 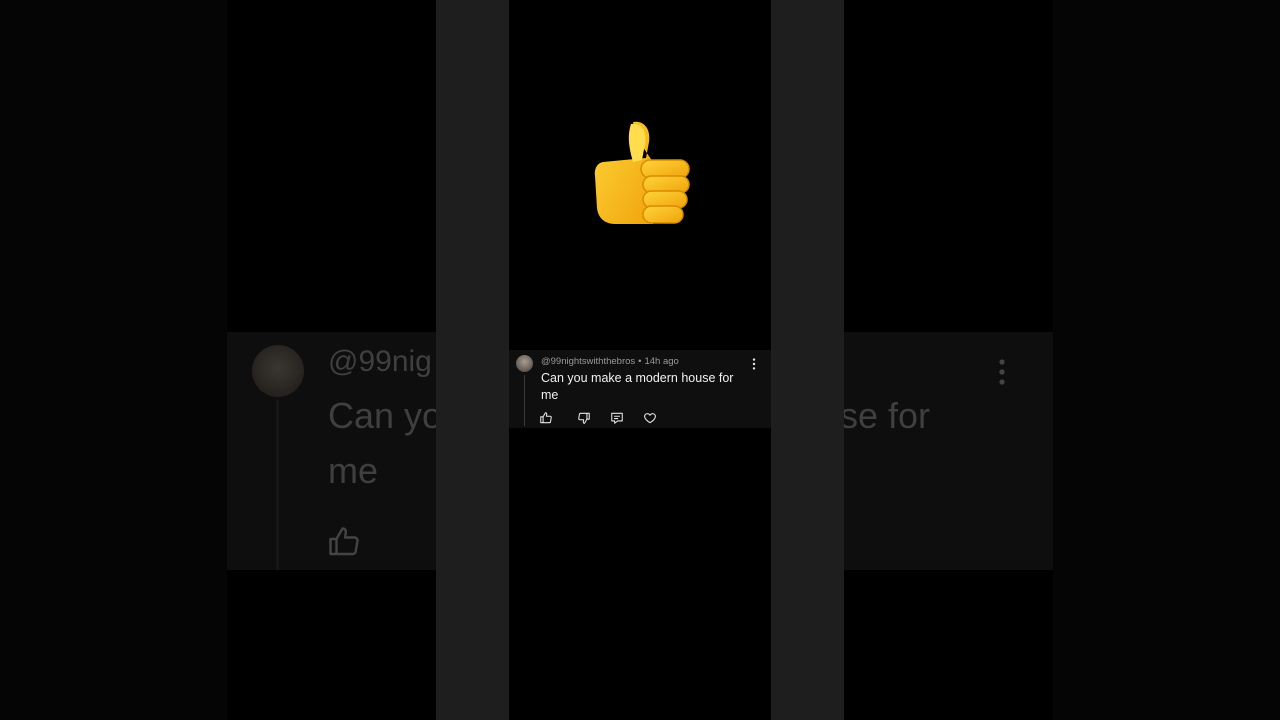 I want to click on background-avatar, so click(x=278, y=371).